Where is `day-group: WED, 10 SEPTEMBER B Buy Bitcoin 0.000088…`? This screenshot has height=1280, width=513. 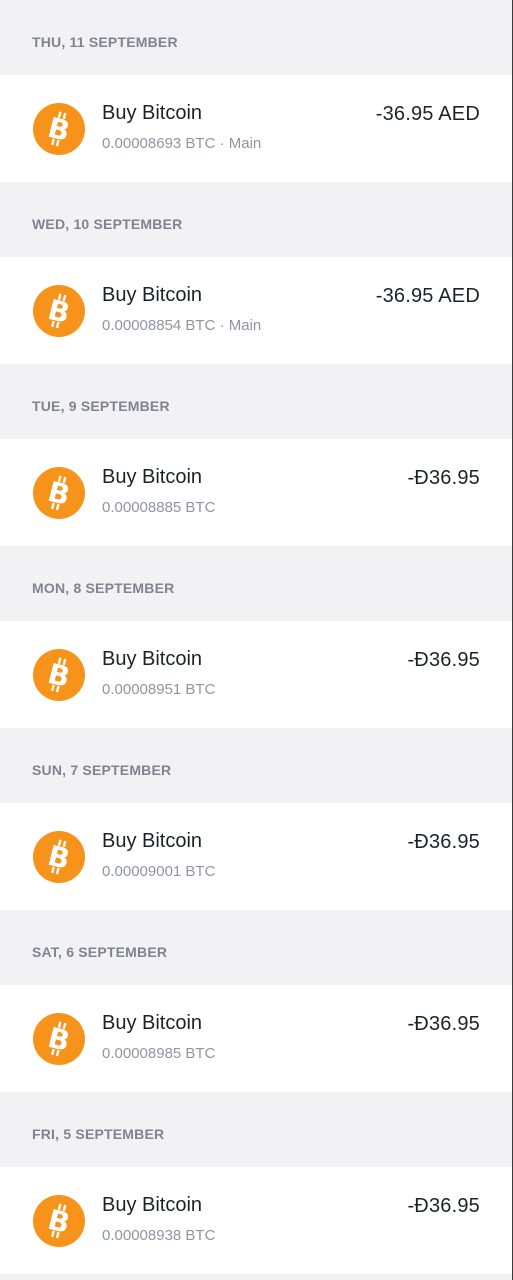
day-group: WED, 10 SEPTEMBER B Buy Bitcoin 0.000088… is located at coordinates (256, 273).